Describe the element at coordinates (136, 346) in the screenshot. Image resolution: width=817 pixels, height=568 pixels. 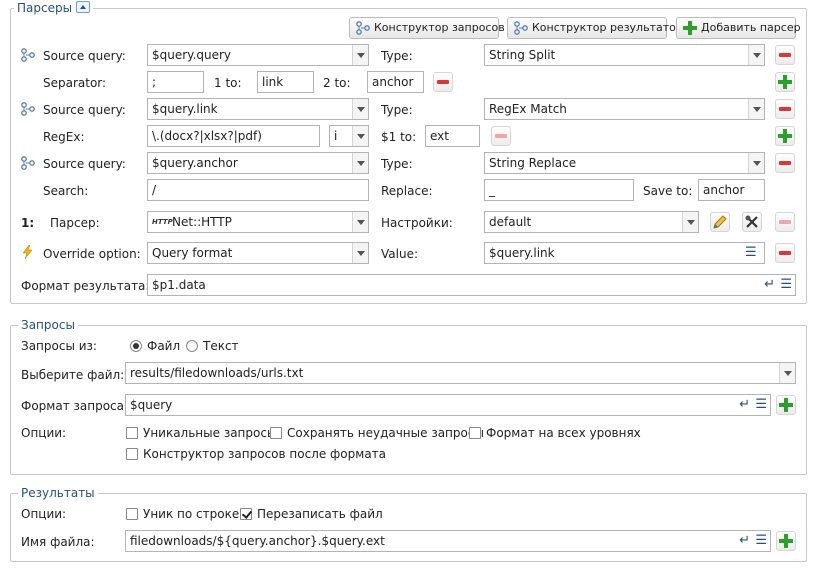
I see `radio-file` at that location.